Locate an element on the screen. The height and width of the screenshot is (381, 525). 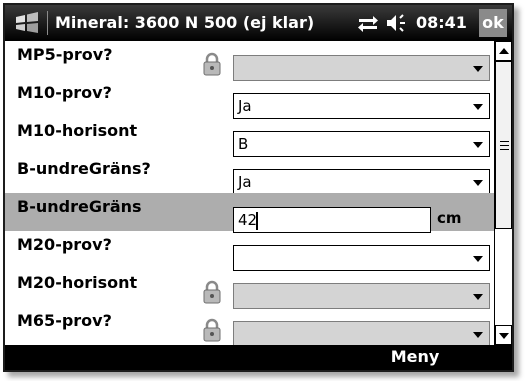
form-row-b-undregrans: B-undreGräns 42 cm is located at coordinates (249, 213).